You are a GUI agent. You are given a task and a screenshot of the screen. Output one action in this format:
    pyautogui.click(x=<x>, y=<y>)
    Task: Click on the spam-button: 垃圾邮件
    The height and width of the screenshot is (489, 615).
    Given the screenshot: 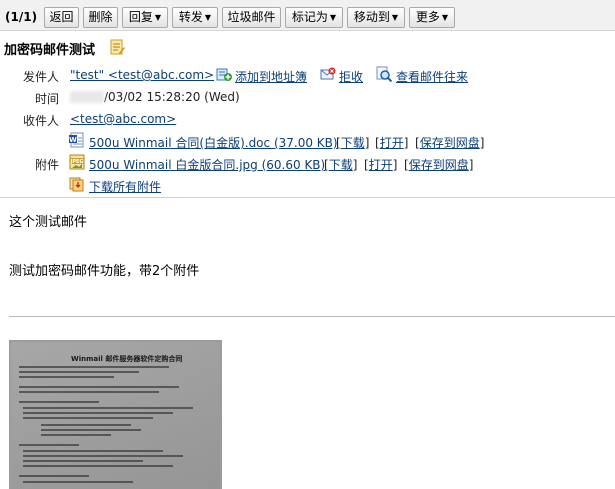 What is the action you would take?
    pyautogui.click(x=251, y=17)
    